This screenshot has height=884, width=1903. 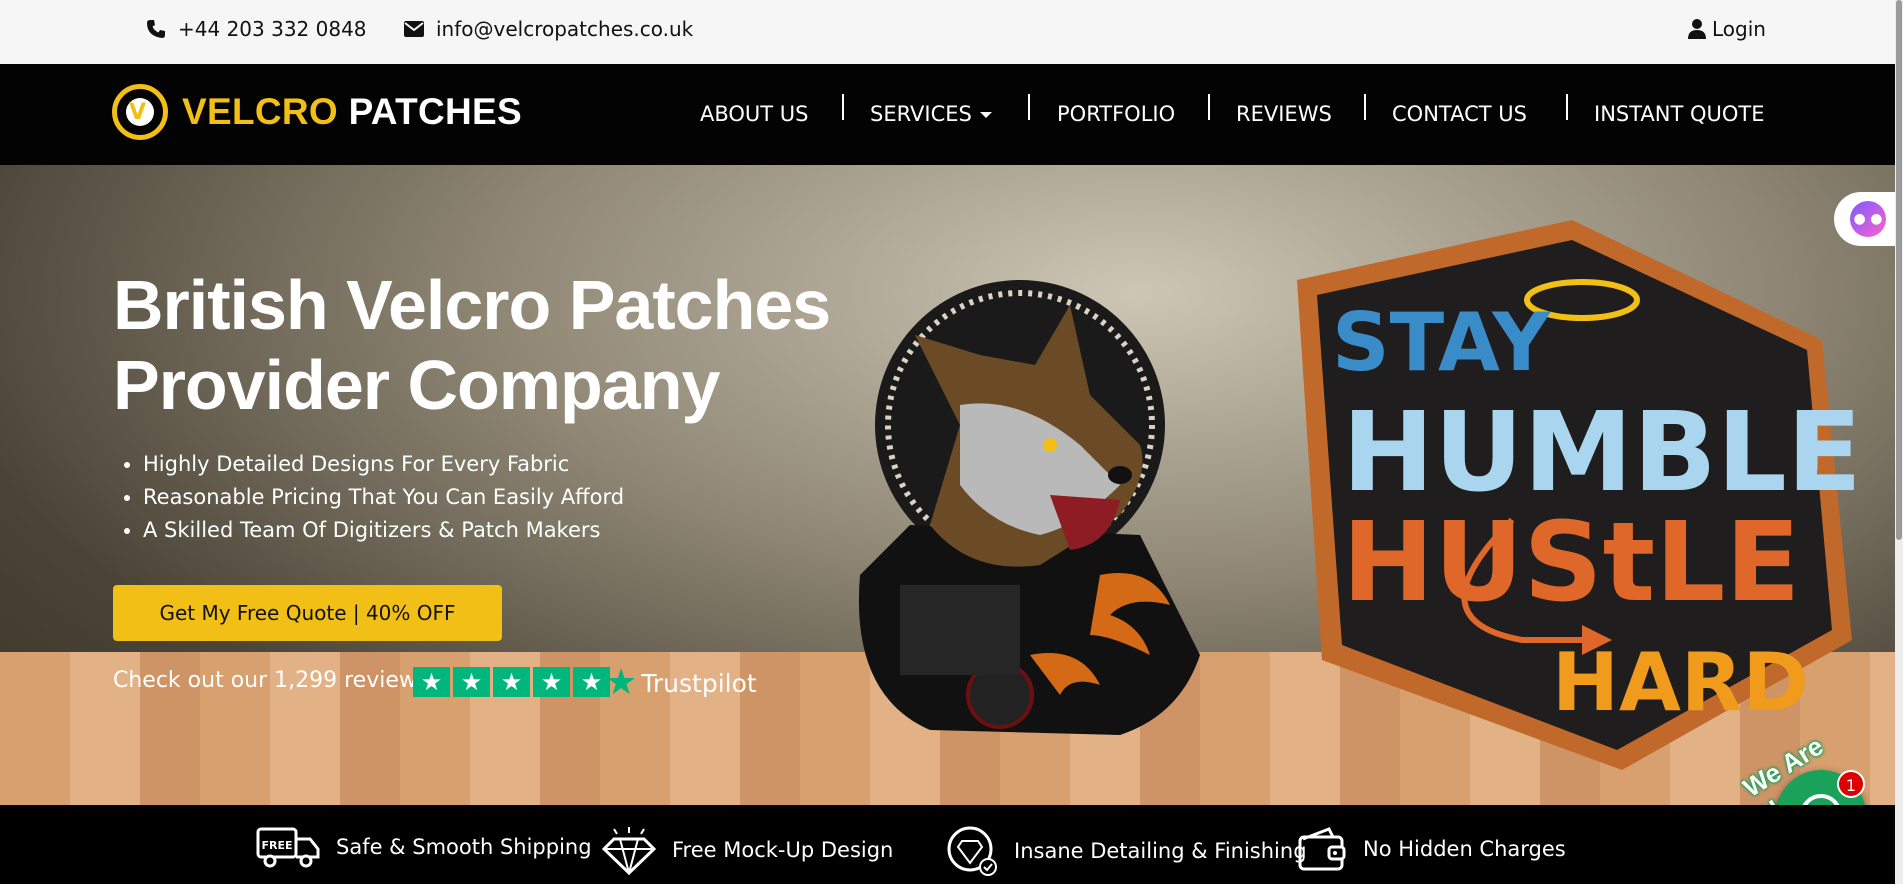 I want to click on hero-title-line2: Provider Company, so click(x=416, y=385).